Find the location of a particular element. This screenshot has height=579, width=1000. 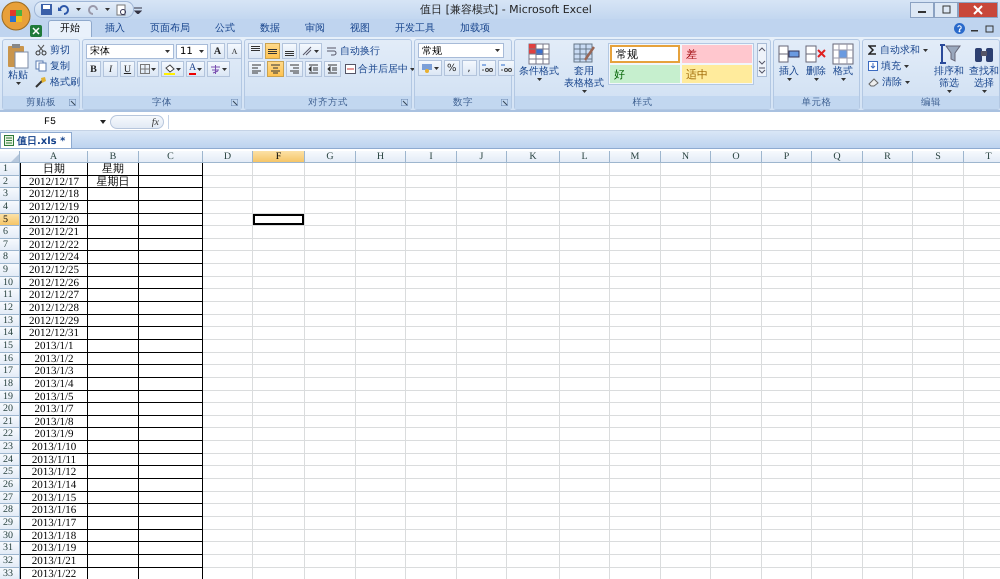

delete-button: 删除 is located at coordinates (816, 62).